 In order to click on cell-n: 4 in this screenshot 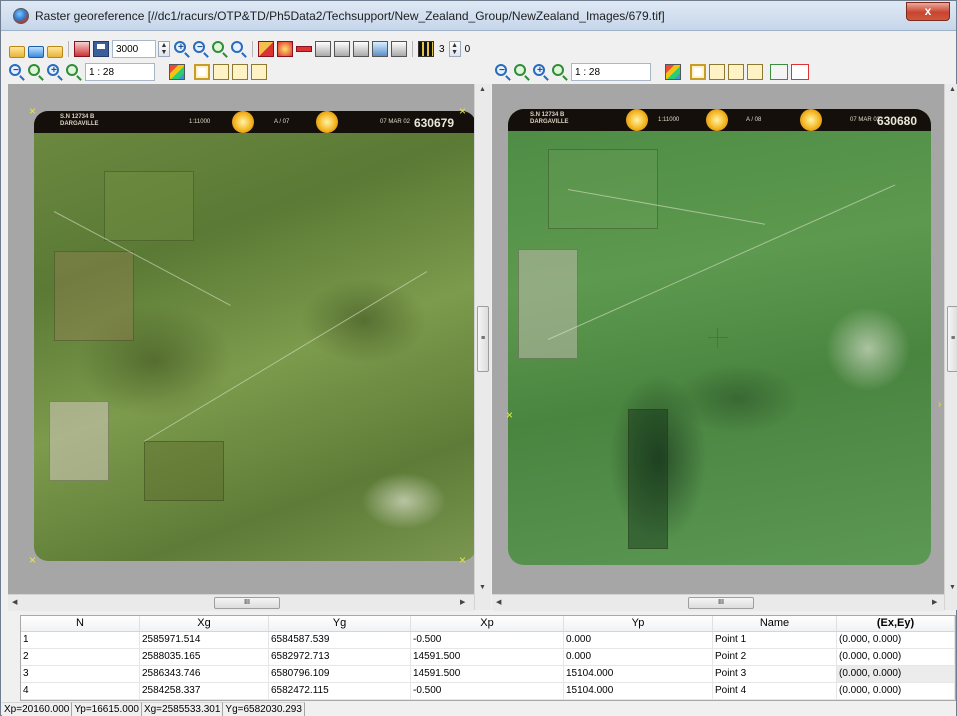, I will do `click(80, 691)`.